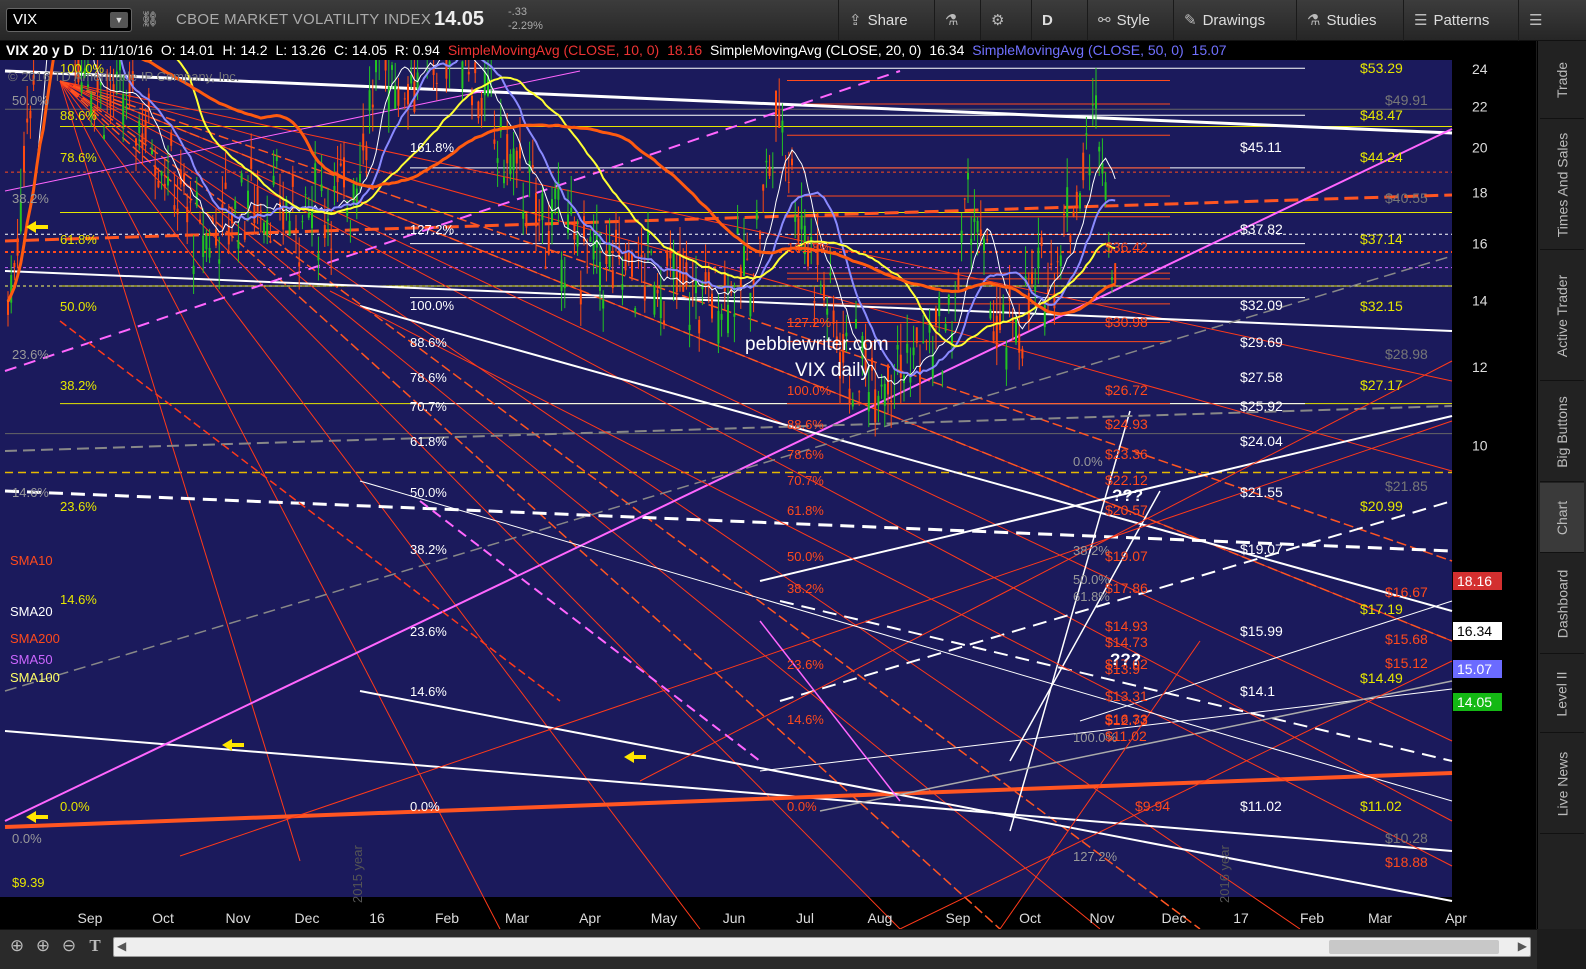  I want to click on sma10-value: 18.16, so click(685, 50).